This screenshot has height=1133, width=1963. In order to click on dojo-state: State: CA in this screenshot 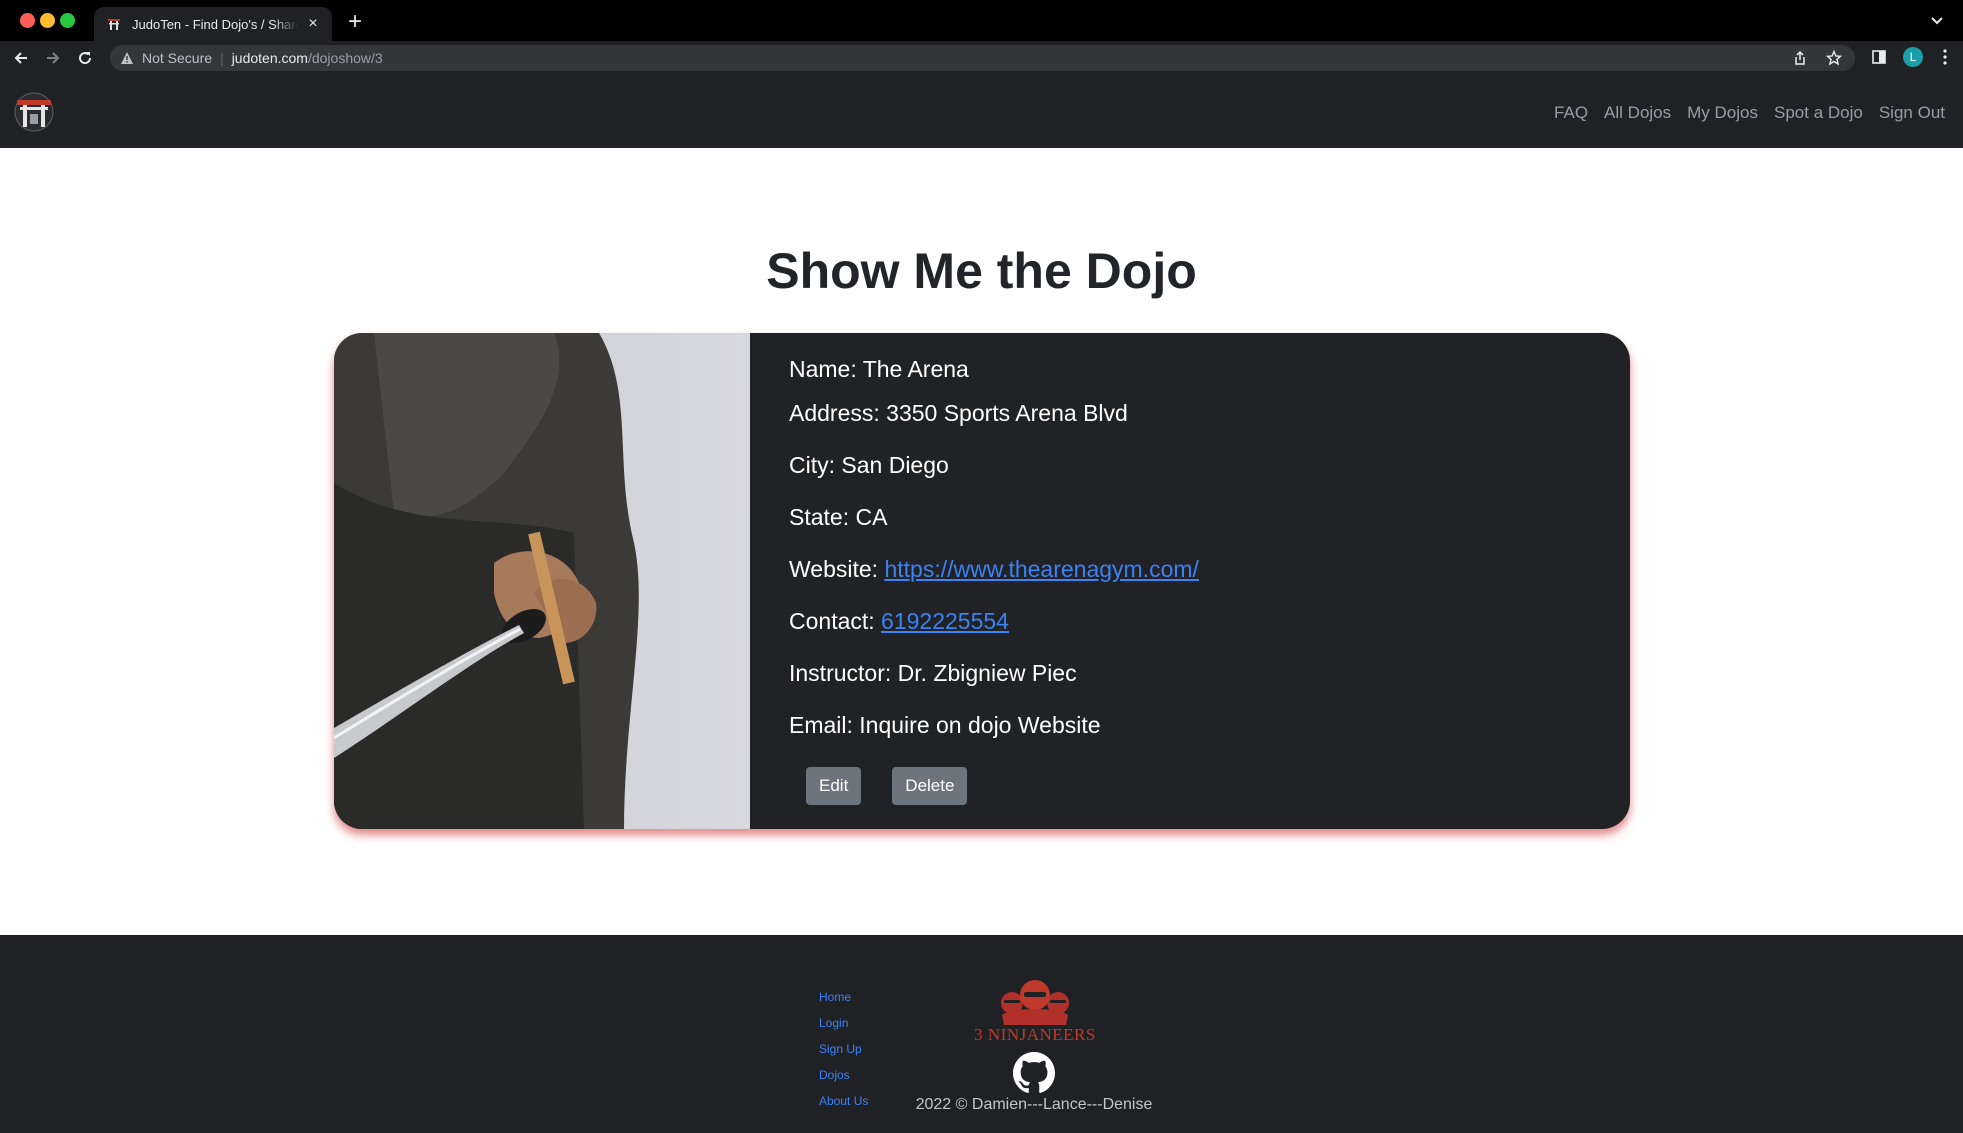, I will do `click(838, 517)`.